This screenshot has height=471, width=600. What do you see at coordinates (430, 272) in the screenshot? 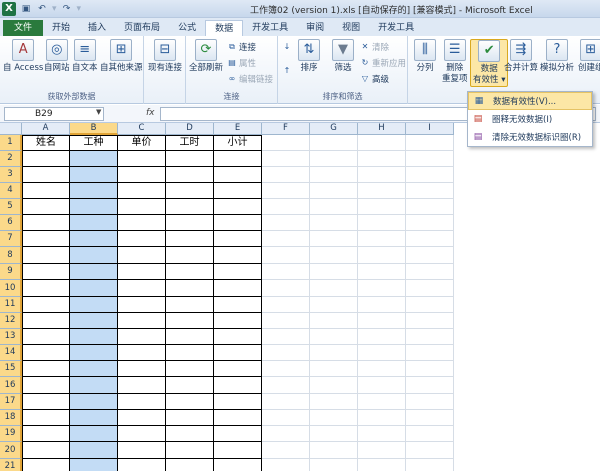
I see `cell-i9` at bounding box center [430, 272].